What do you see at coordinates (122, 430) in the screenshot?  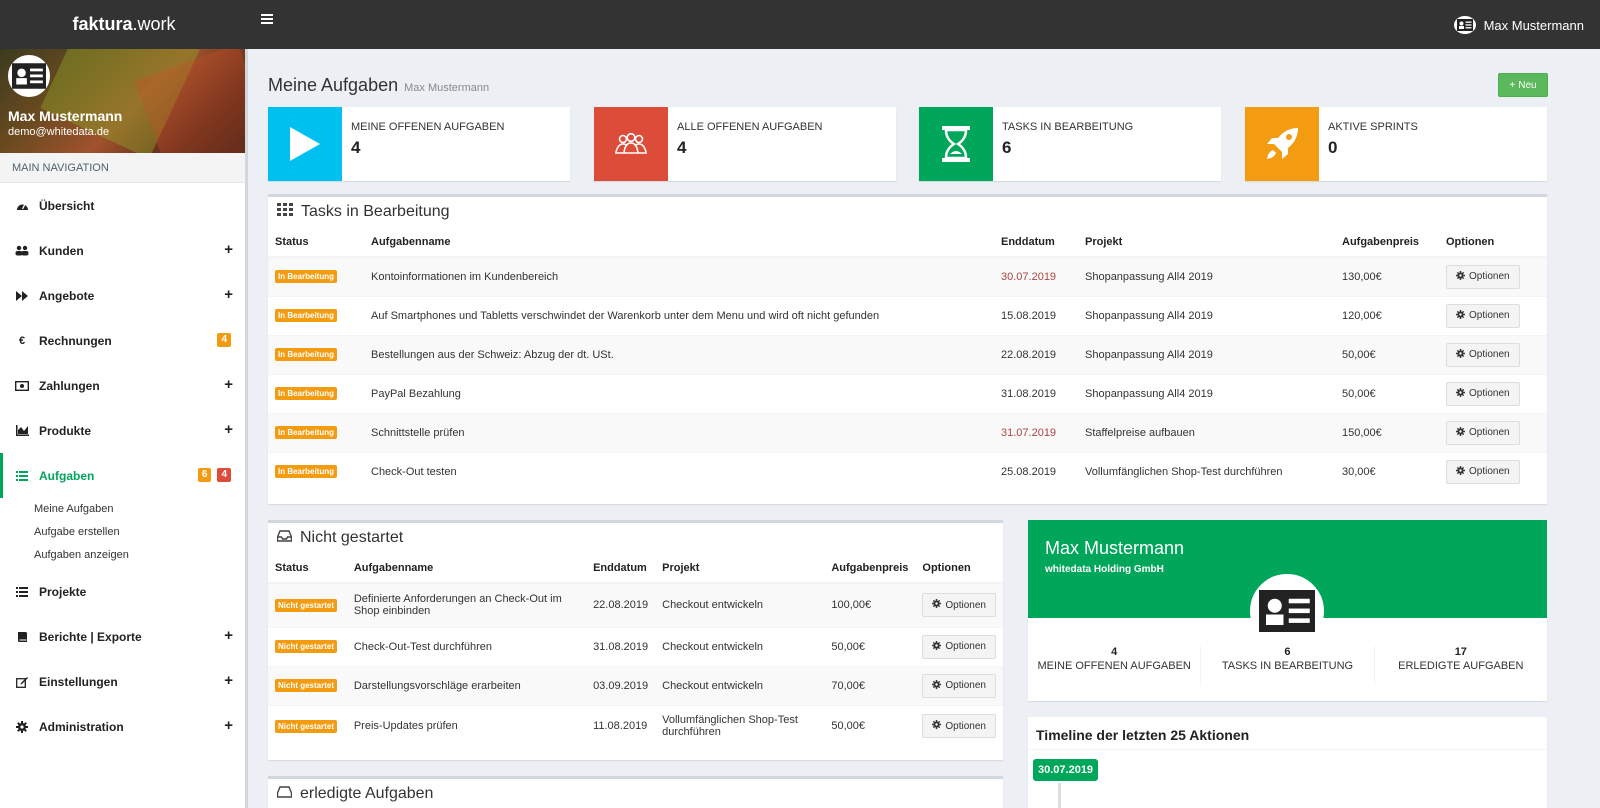 I see `sidebar-item-produkte: Produkte +` at bounding box center [122, 430].